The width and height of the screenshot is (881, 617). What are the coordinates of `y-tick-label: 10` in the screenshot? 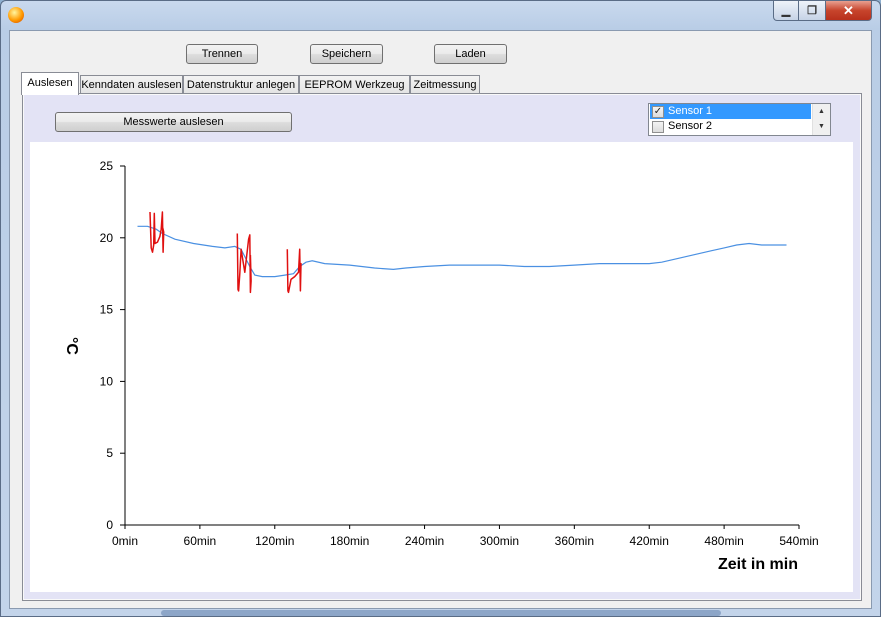 It's located at (107, 381).